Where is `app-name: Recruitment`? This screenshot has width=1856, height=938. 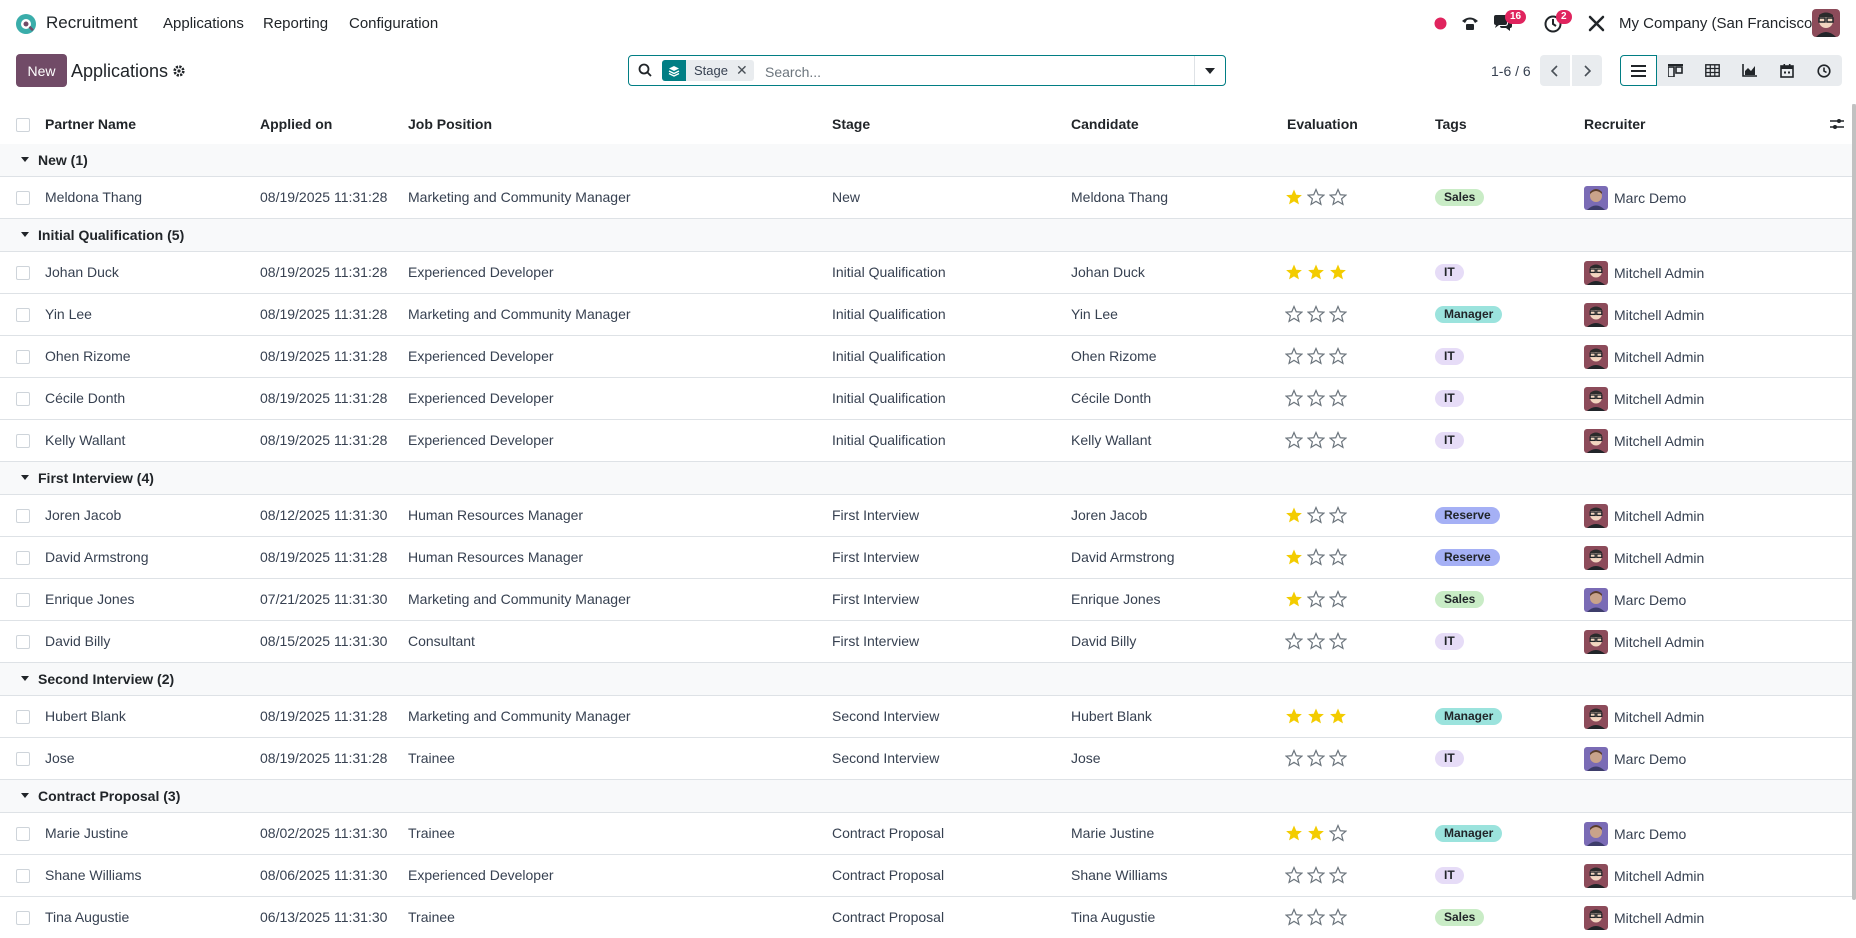 app-name: Recruitment is located at coordinates (92, 23).